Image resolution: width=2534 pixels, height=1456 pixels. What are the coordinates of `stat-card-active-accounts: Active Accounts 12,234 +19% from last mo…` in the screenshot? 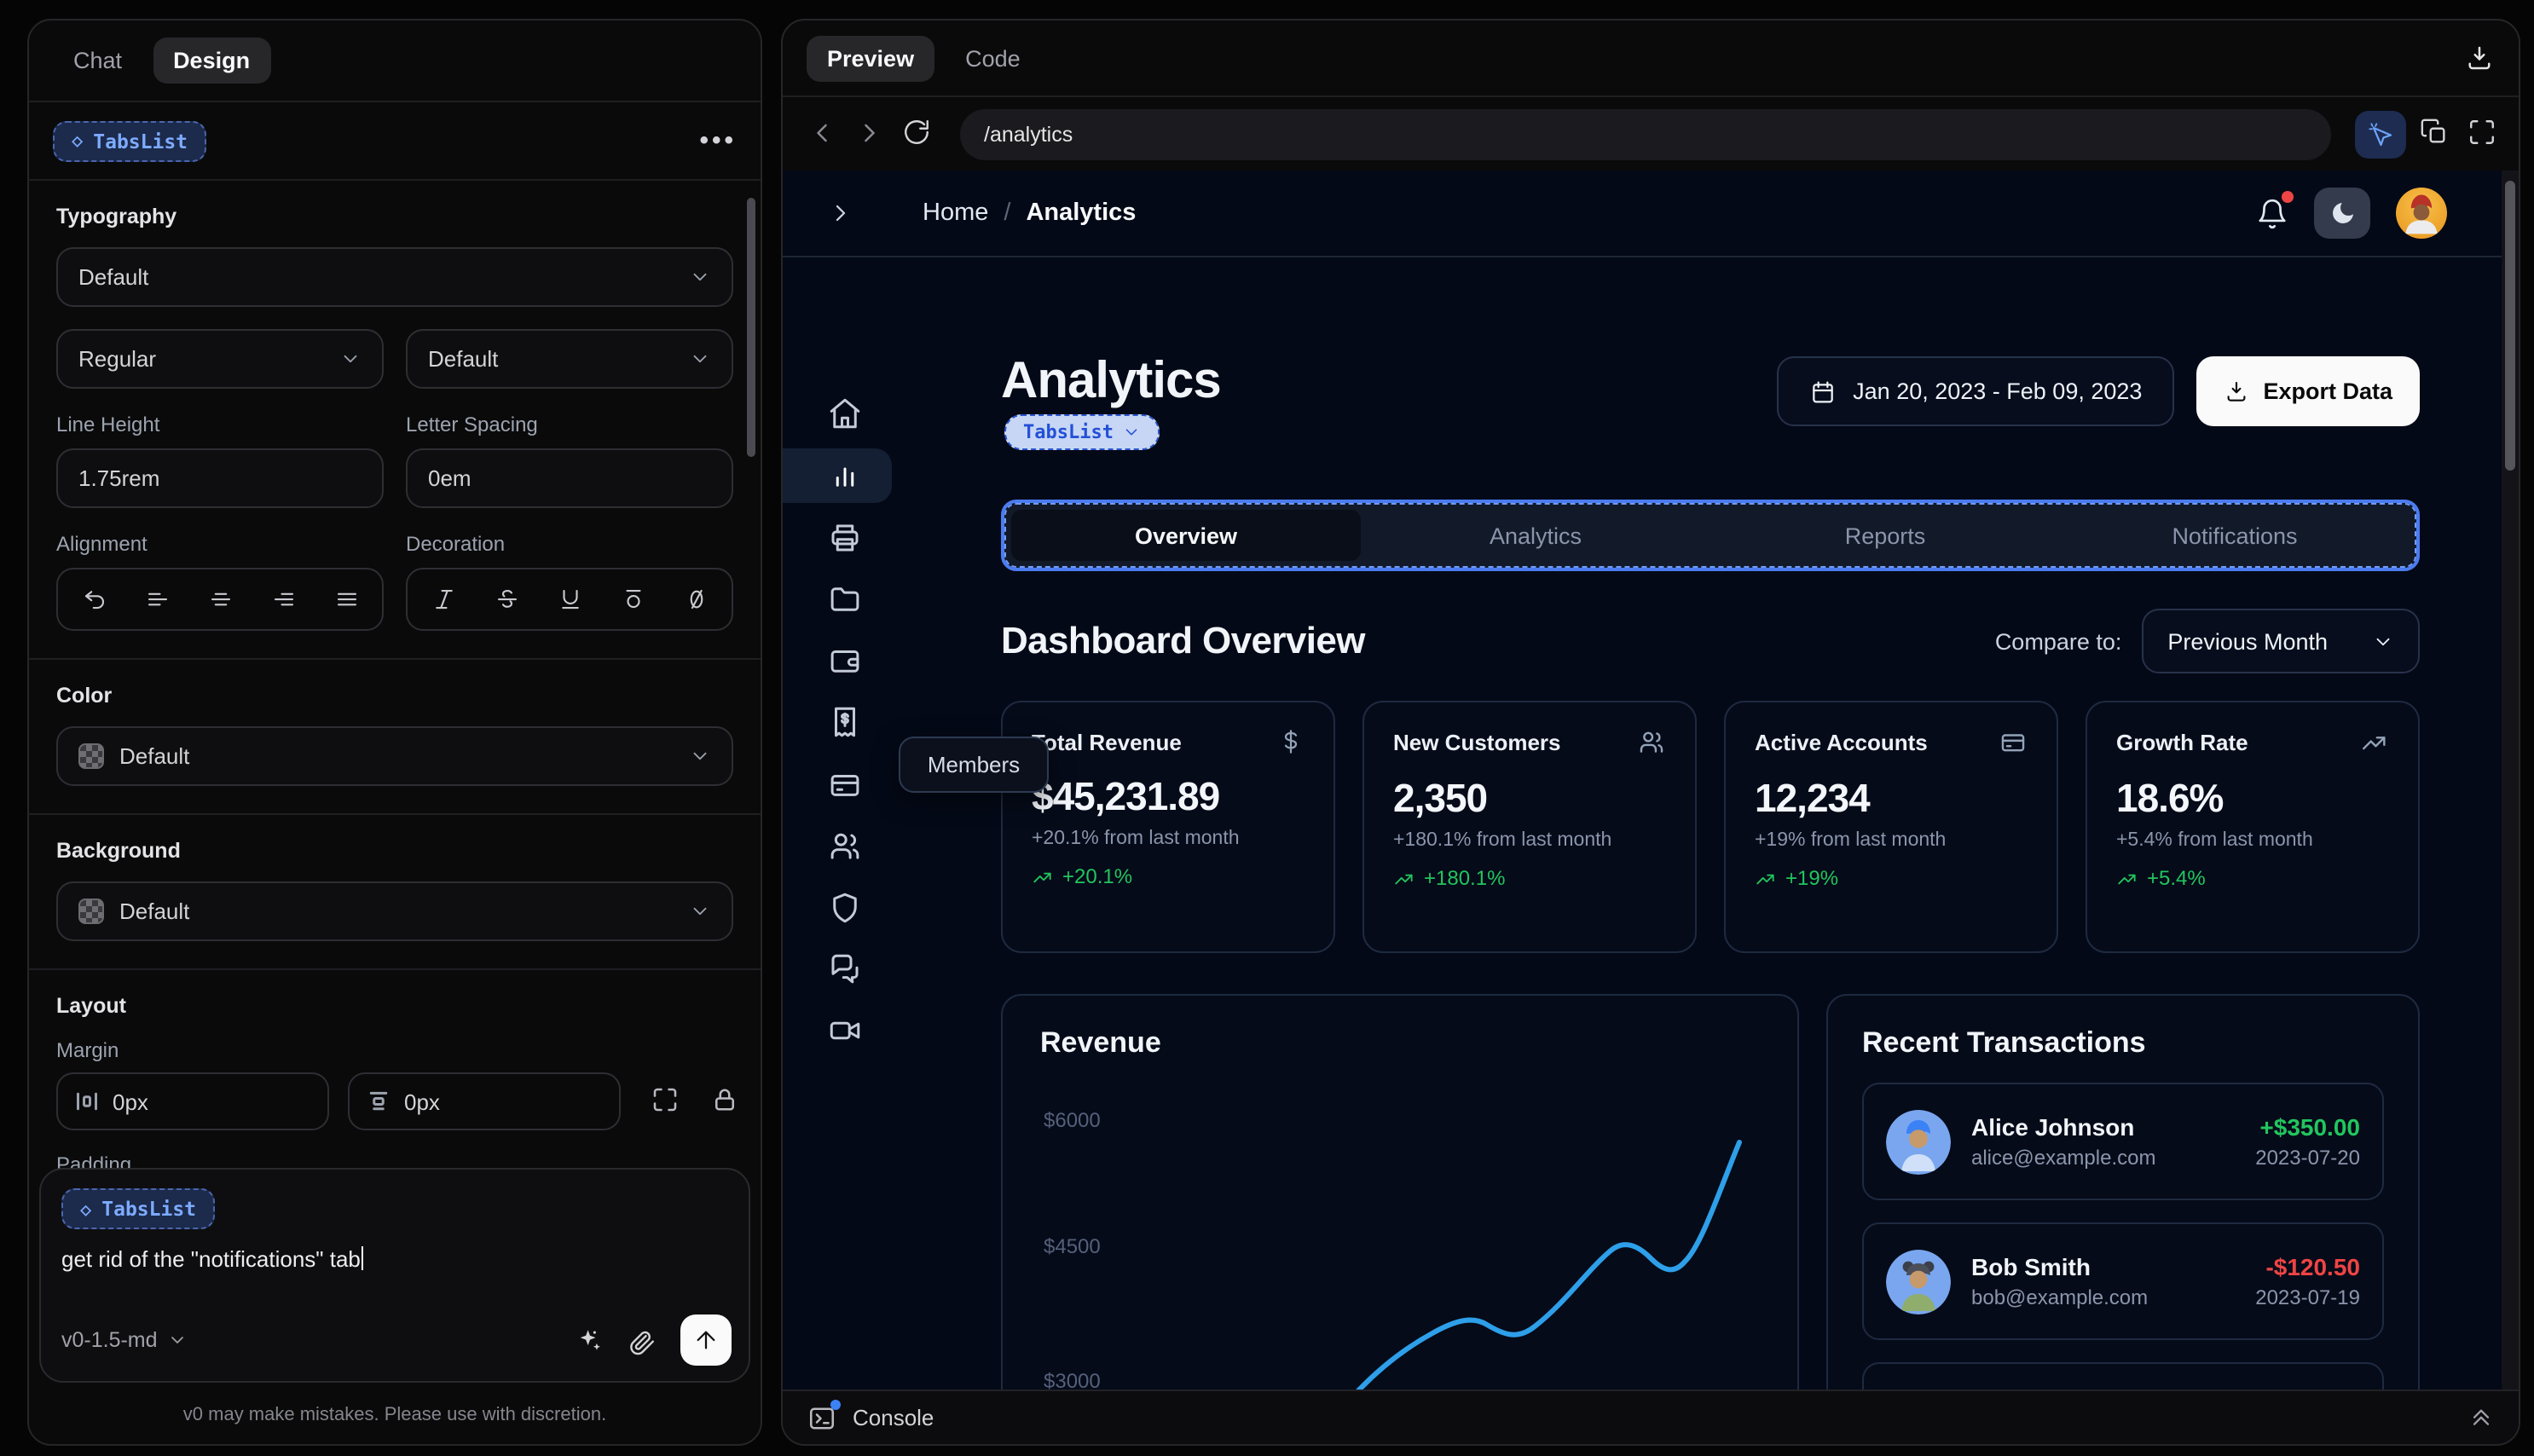 It's located at (1891, 827).